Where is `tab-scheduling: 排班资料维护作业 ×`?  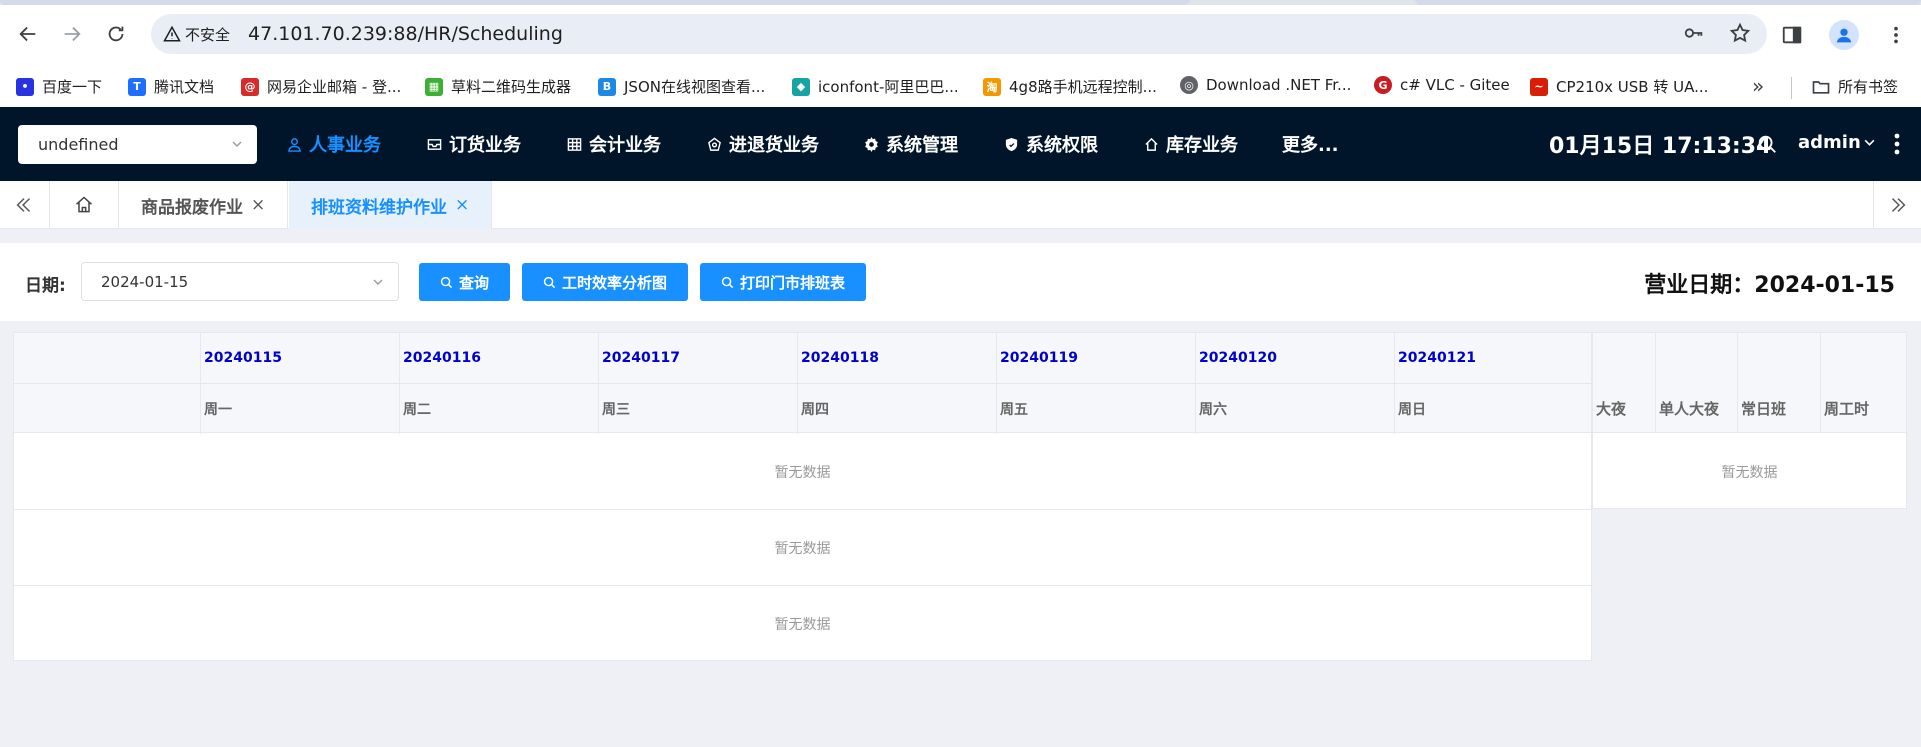 tab-scheduling: 排班资料维护作业 × is located at coordinates (391, 205).